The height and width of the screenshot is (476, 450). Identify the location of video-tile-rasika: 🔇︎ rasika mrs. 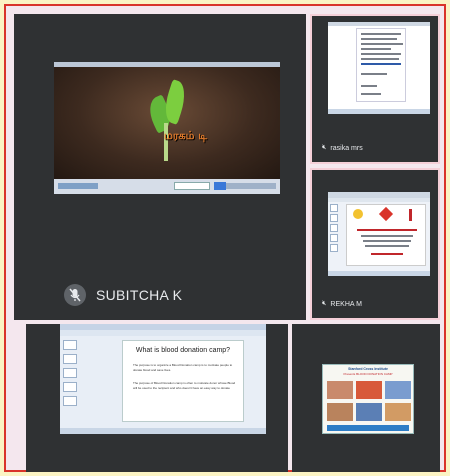
(375, 89).